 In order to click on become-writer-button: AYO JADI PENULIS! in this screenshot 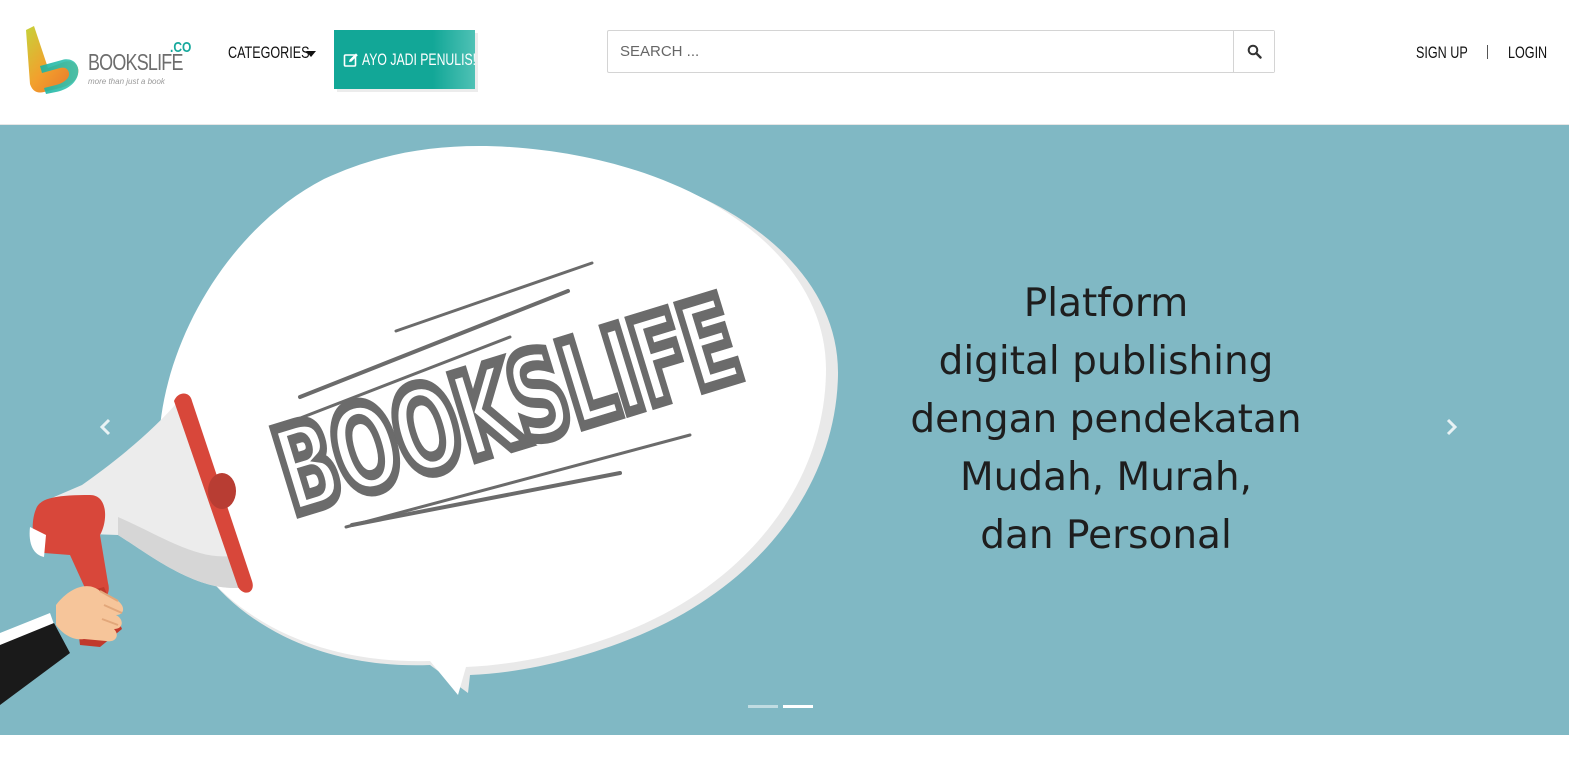, I will do `click(405, 59)`.